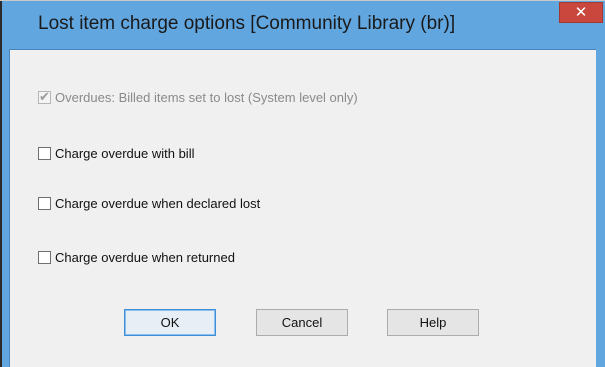  What do you see at coordinates (44, 257) in the screenshot?
I see `checkbox-charge-when-returned` at bounding box center [44, 257].